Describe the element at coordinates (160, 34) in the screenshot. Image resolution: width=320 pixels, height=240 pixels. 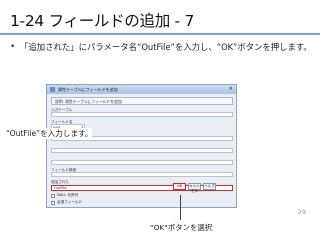
I see `title-divider` at that location.